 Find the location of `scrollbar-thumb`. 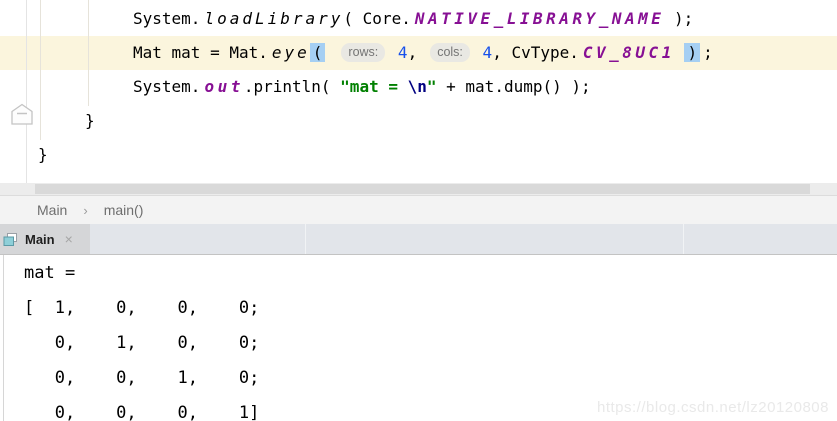

scrollbar-thumb is located at coordinates (422, 189).